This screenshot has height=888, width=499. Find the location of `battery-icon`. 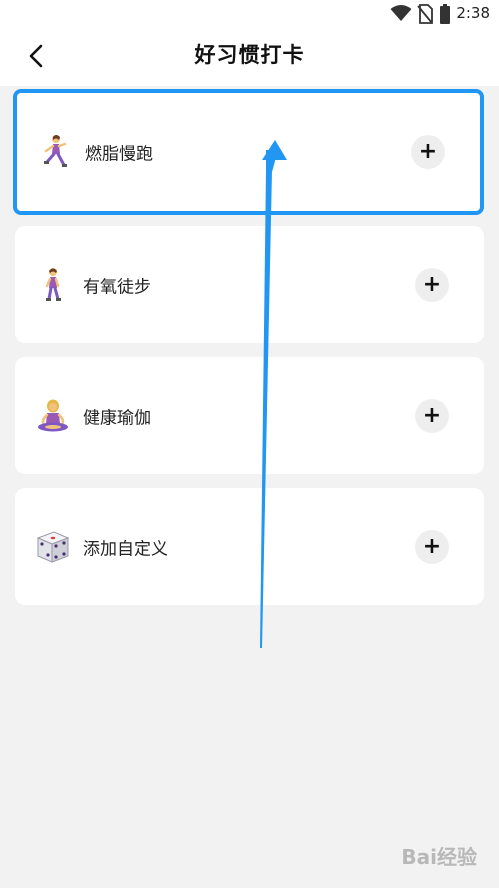

battery-icon is located at coordinates (445, 14).